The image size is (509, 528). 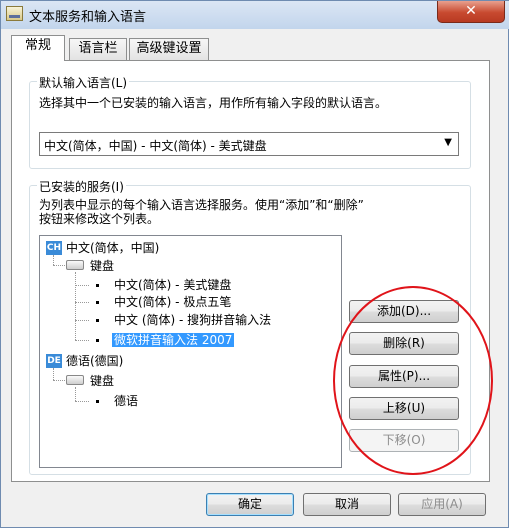 What do you see at coordinates (54, 248) in the screenshot?
I see `language-badge-icon: CH` at bounding box center [54, 248].